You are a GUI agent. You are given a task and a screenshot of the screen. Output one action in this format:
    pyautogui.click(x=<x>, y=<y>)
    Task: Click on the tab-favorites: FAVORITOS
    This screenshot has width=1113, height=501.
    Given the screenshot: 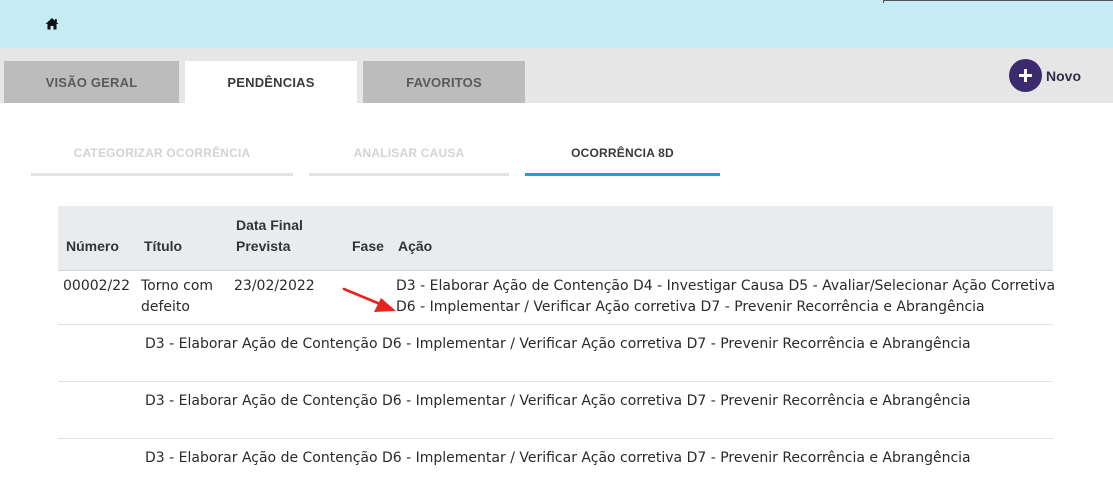 What is the action you would take?
    pyautogui.click(x=444, y=82)
    